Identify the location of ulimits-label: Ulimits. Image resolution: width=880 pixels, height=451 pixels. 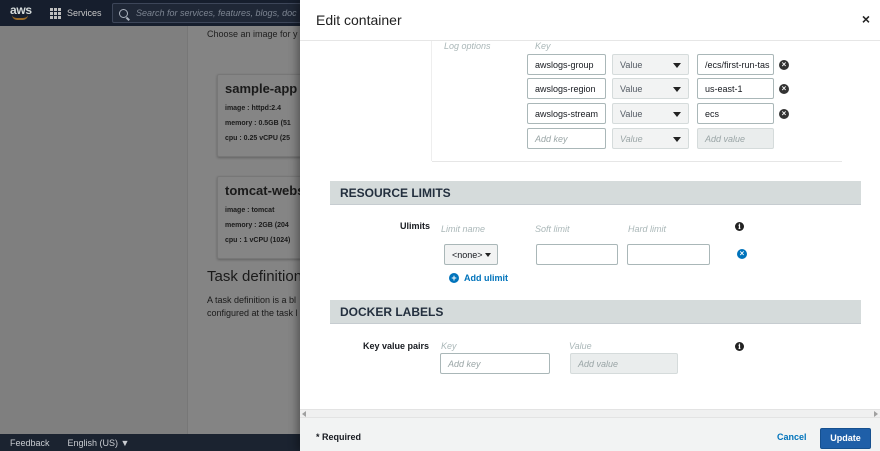
(415, 226).